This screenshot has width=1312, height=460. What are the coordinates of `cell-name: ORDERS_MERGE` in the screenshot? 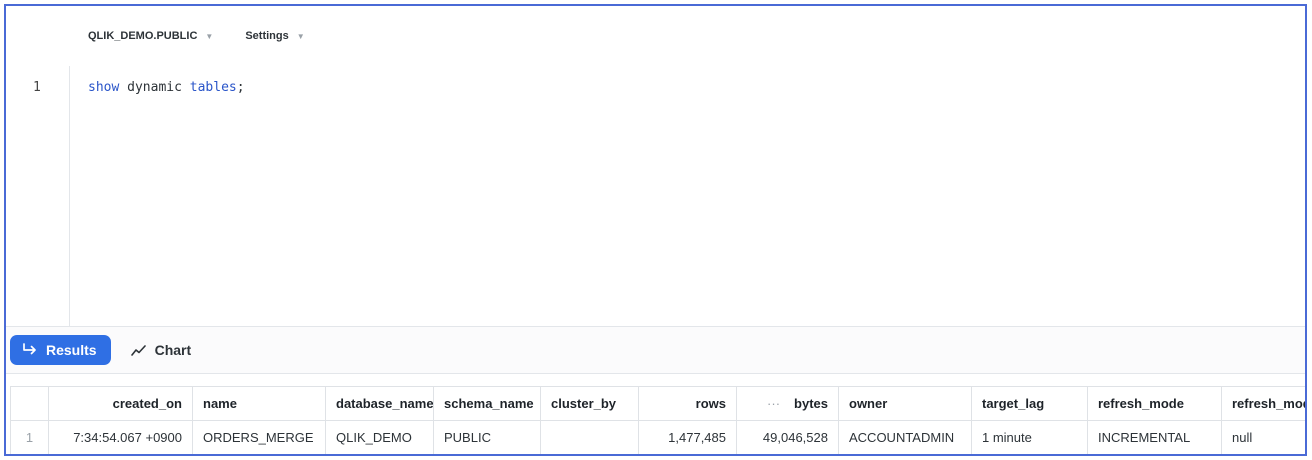 It's located at (259, 437).